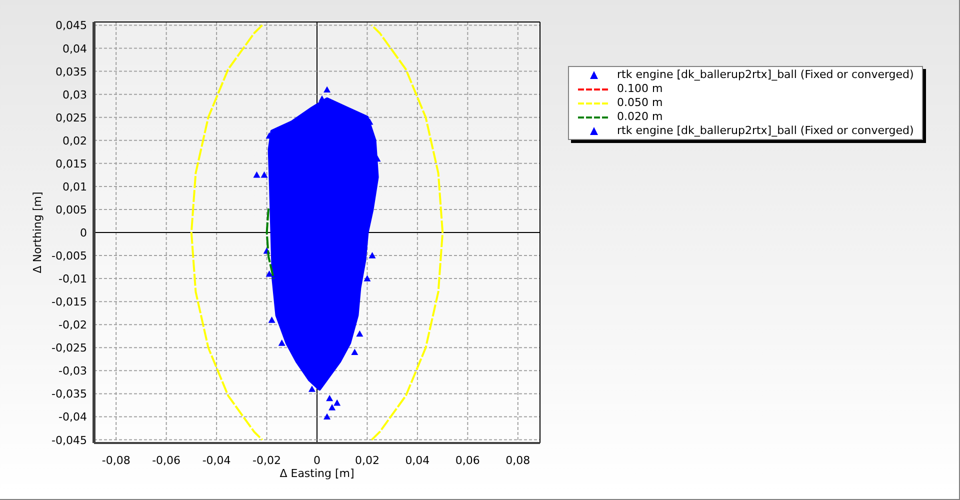  Describe the element at coordinates (69, 302) in the screenshot. I see `y-tick-label: -0,015` at that location.